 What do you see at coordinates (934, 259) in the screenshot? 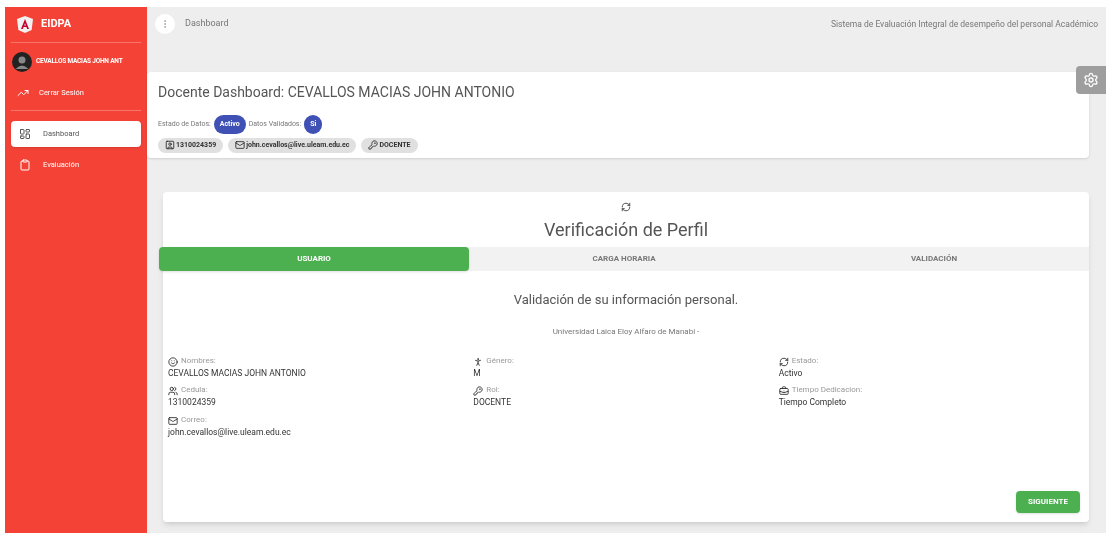
I see `step-tab: VALIDACIÓN` at bounding box center [934, 259].